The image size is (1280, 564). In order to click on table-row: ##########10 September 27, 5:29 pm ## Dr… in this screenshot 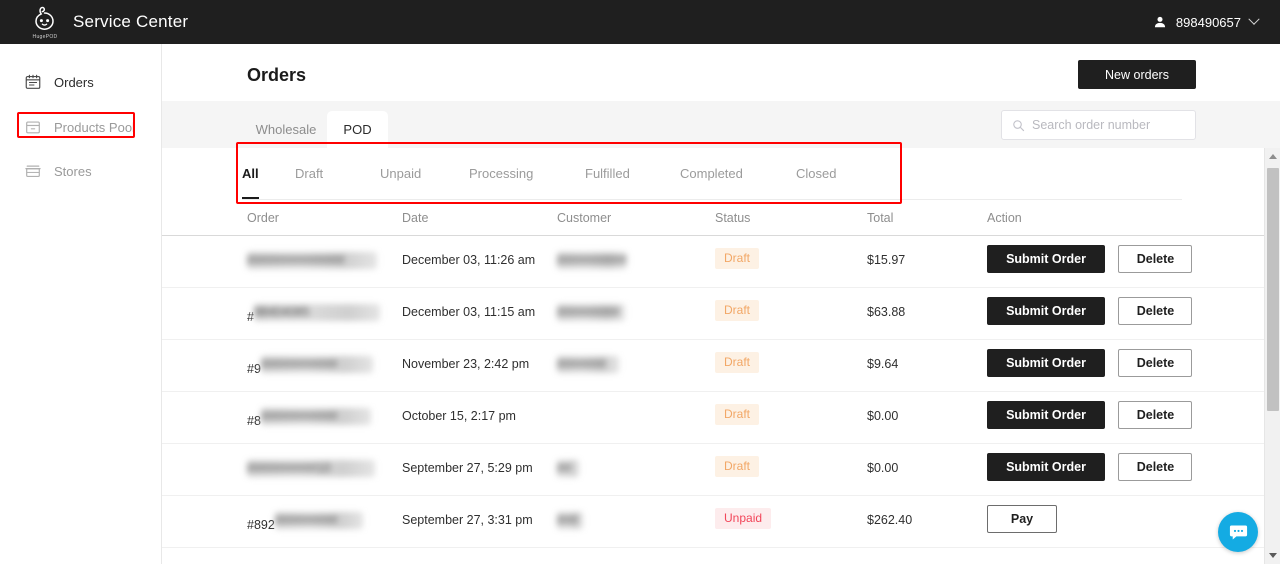, I will do `click(721, 470)`.